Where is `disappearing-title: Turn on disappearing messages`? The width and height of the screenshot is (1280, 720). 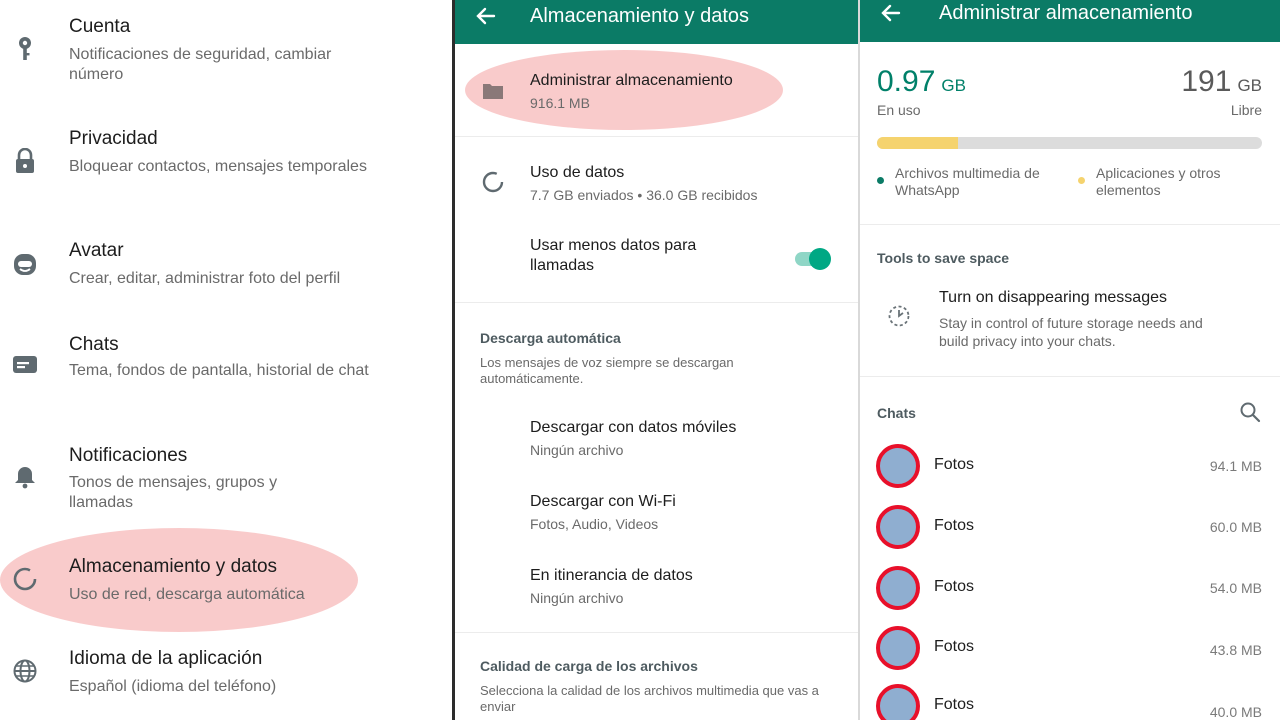
disappearing-title: Turn on disappearing messages is located at coordinates (1053, 297).